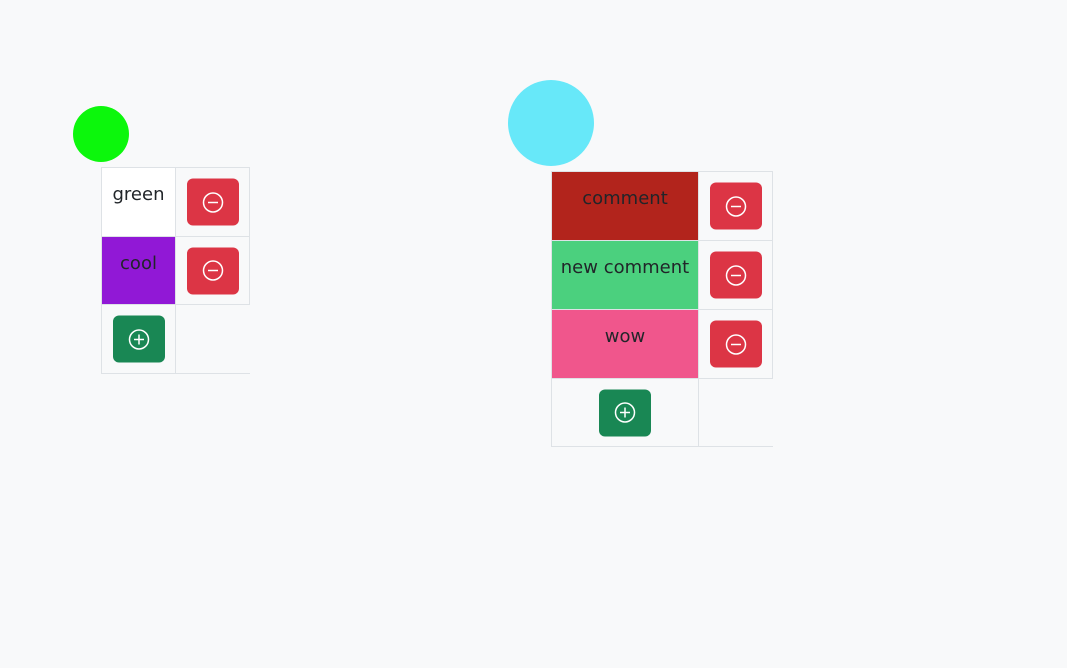 The width and height of the screenshot is (1067, 668). I want to click on table-row: green, so click(175, 202).